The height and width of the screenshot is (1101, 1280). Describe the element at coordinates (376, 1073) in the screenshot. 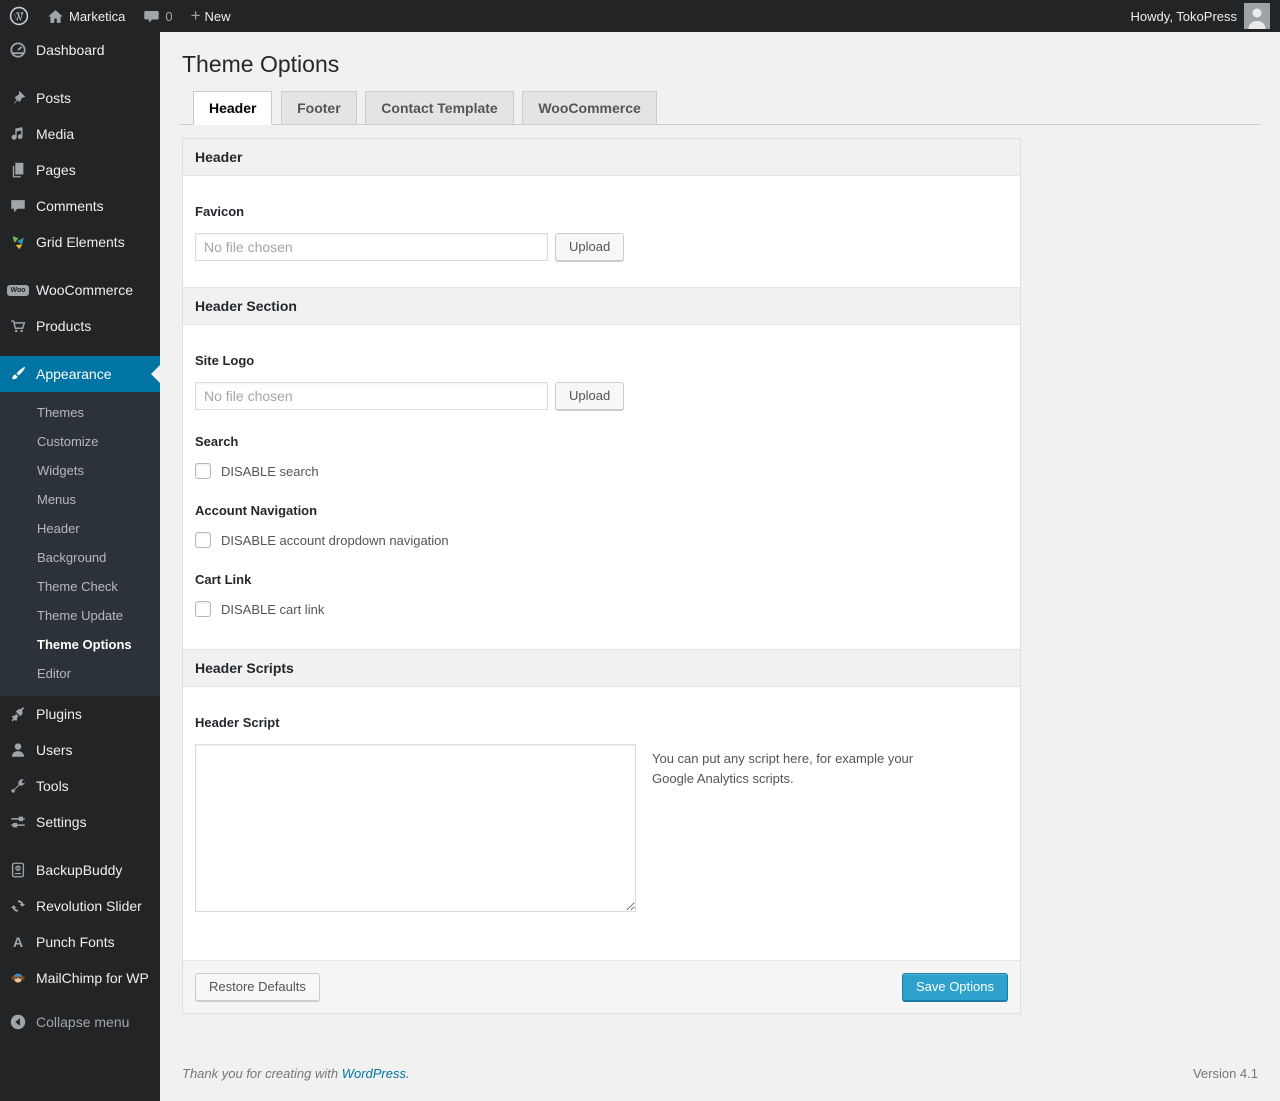

I see `wordpress-link: WordPress.` at that location.